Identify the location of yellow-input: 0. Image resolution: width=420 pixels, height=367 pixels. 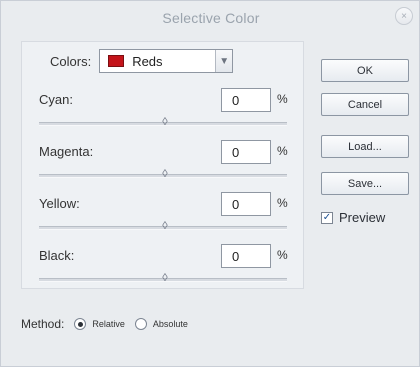
(246, 204).